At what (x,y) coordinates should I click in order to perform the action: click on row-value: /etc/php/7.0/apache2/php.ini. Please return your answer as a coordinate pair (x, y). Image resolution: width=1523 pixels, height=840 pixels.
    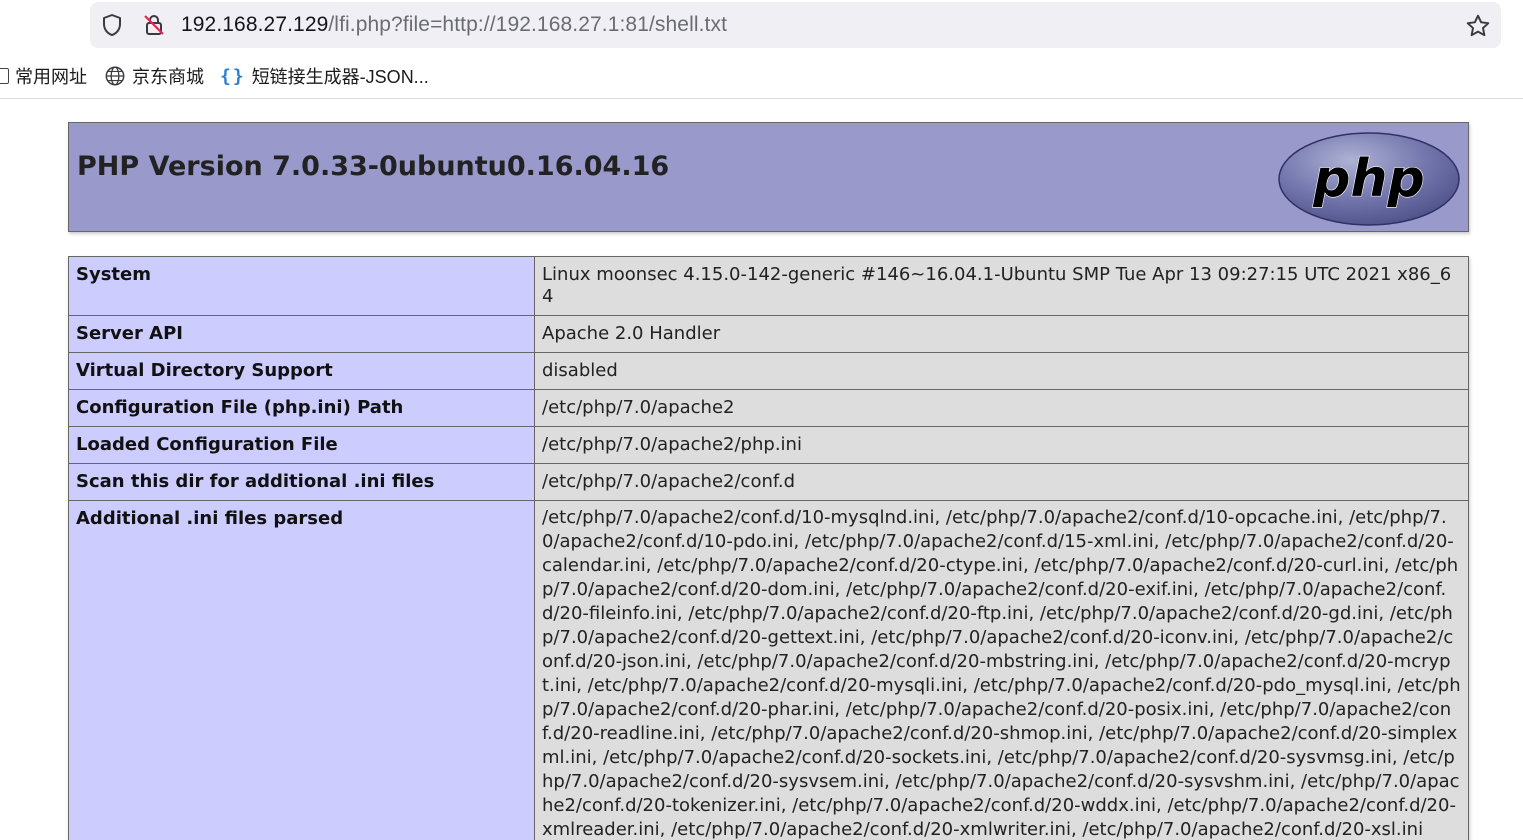
    Looking at the image, I should click on (1001, 445).